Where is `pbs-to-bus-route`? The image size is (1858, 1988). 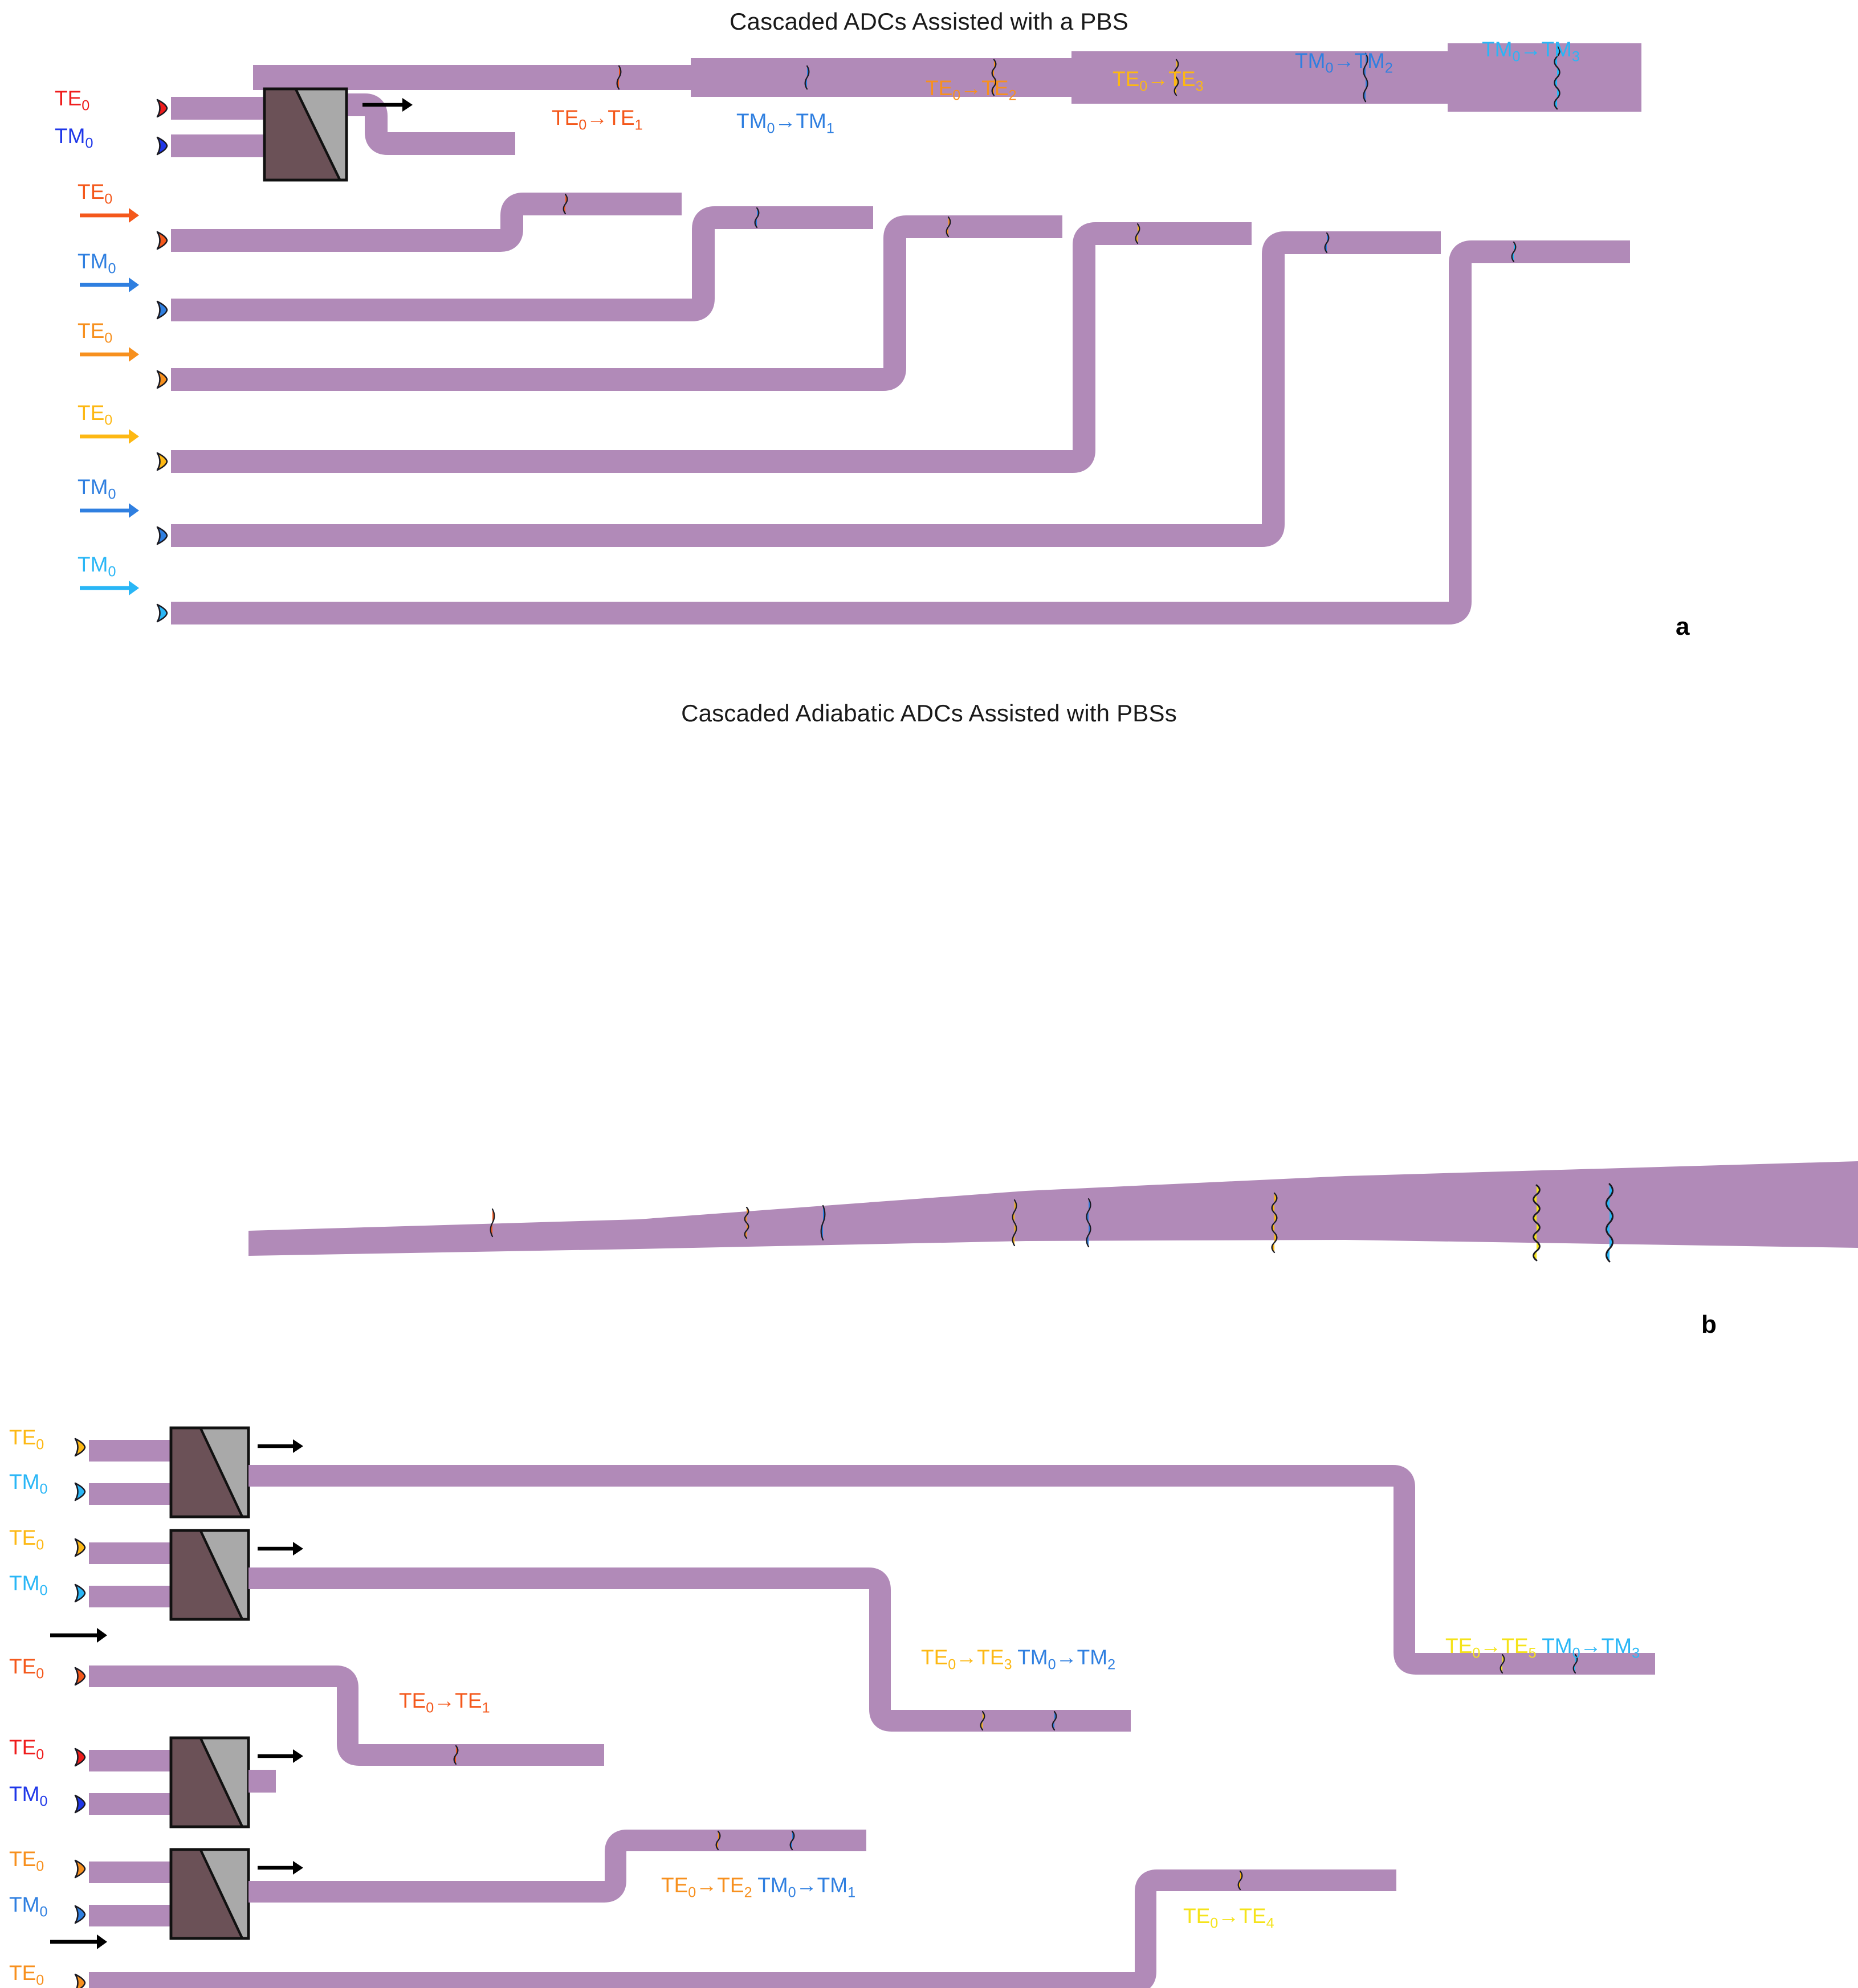
pbs-to-bus-route is located at coordinates (431, 124).